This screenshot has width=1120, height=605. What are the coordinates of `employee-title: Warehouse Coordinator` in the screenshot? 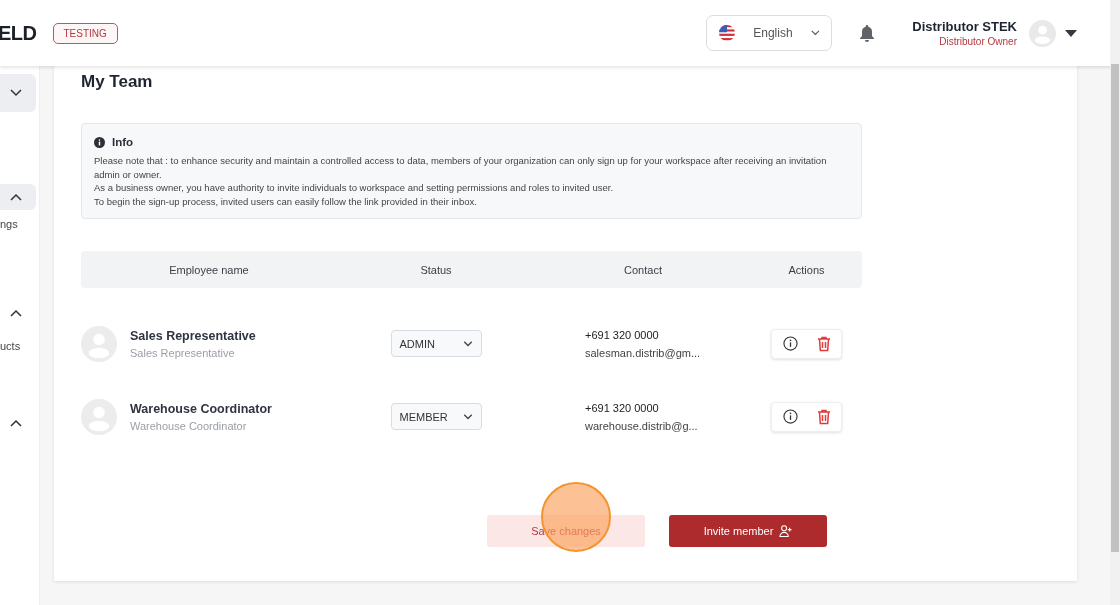 It's located at (189, 425).